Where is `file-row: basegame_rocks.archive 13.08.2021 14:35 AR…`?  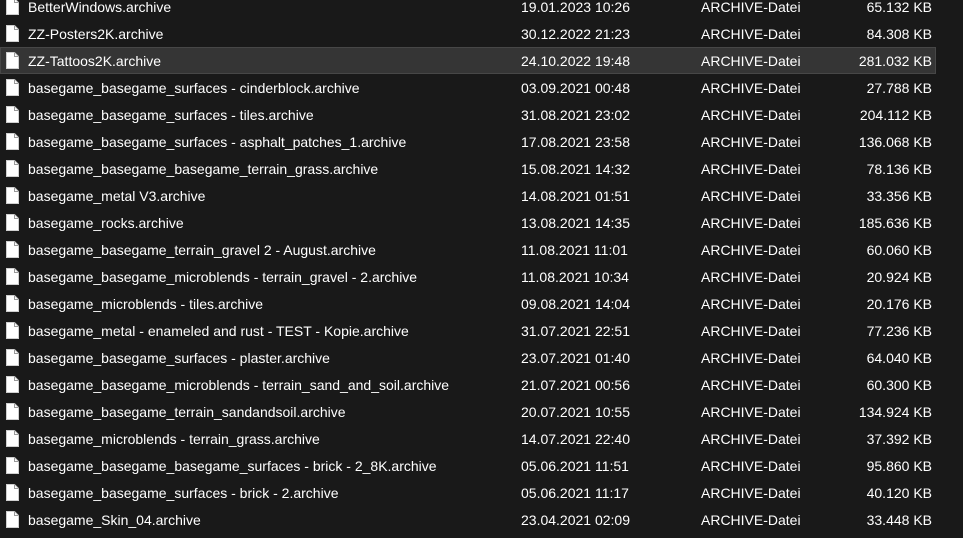
file-row: basegame_rocks.archive 13.08.2021 14:35 AR… is located at coordinates (468, 222).